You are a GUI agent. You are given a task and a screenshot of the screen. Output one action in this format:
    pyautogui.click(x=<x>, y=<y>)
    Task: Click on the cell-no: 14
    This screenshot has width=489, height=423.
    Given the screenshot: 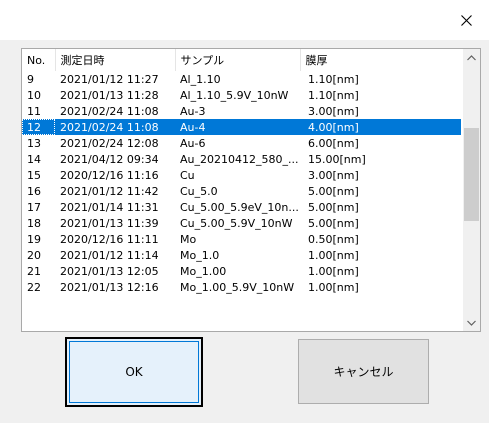 What is the action you would take?
    pyautogui.click(x=34, y=159)
    